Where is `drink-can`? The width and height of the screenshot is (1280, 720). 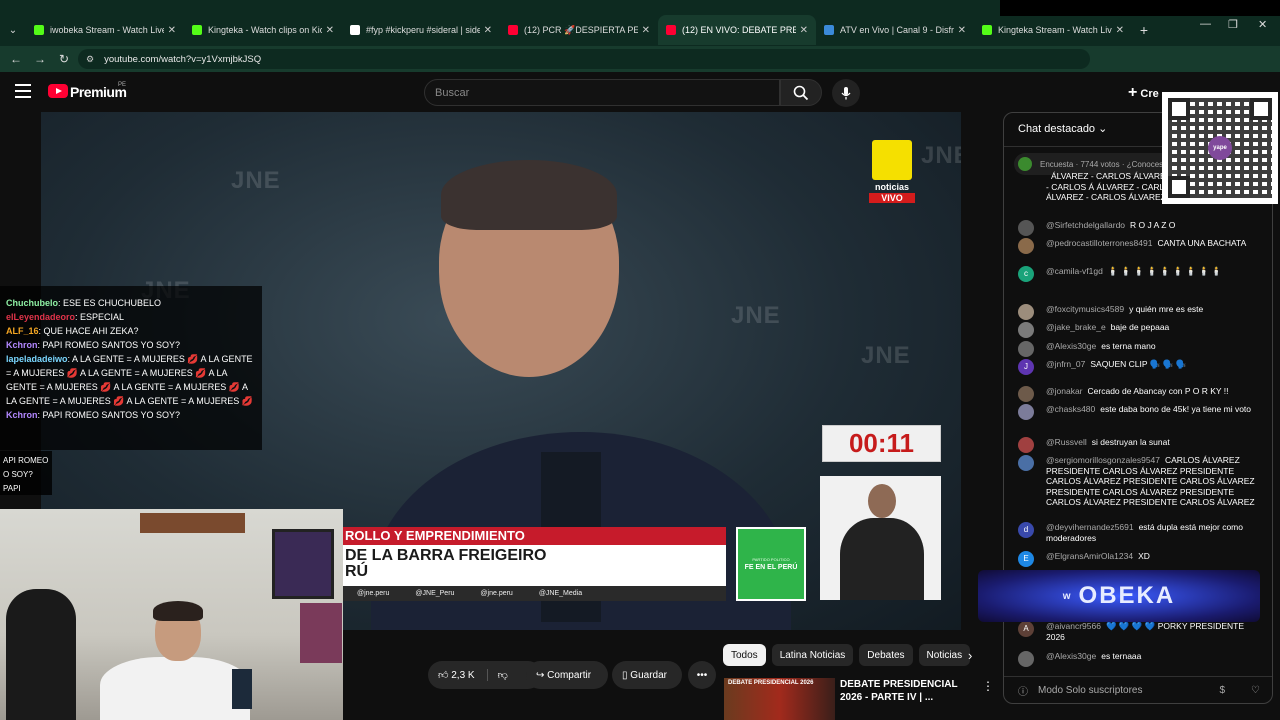 drink-can is located at coordinates (242, 689).